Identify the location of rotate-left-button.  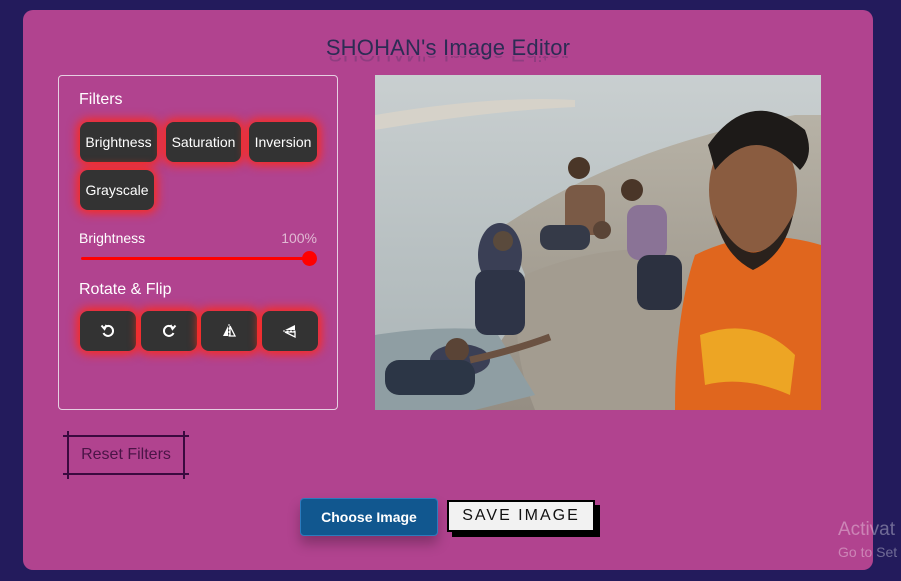
(108, 331).